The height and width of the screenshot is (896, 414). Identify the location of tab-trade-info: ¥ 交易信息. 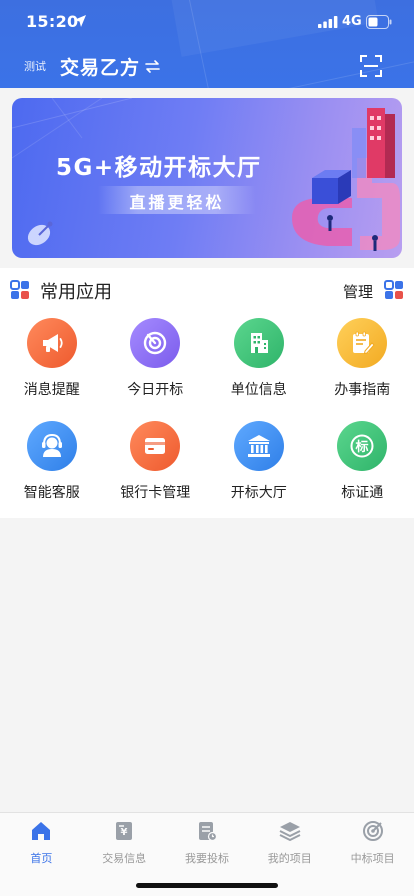
(124, 841).